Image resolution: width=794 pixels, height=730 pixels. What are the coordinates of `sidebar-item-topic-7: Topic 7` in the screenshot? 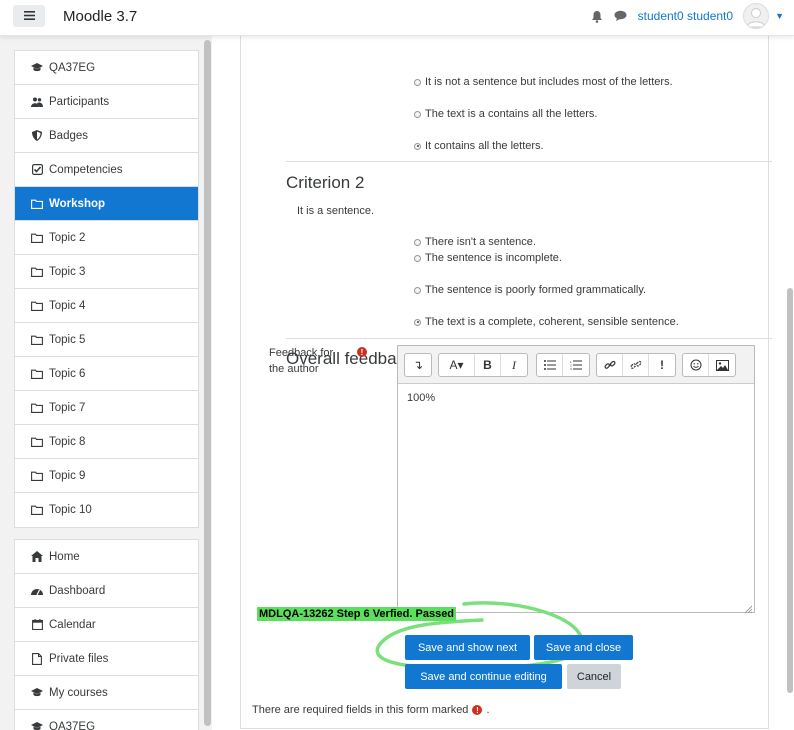 It's located at (106, 408).